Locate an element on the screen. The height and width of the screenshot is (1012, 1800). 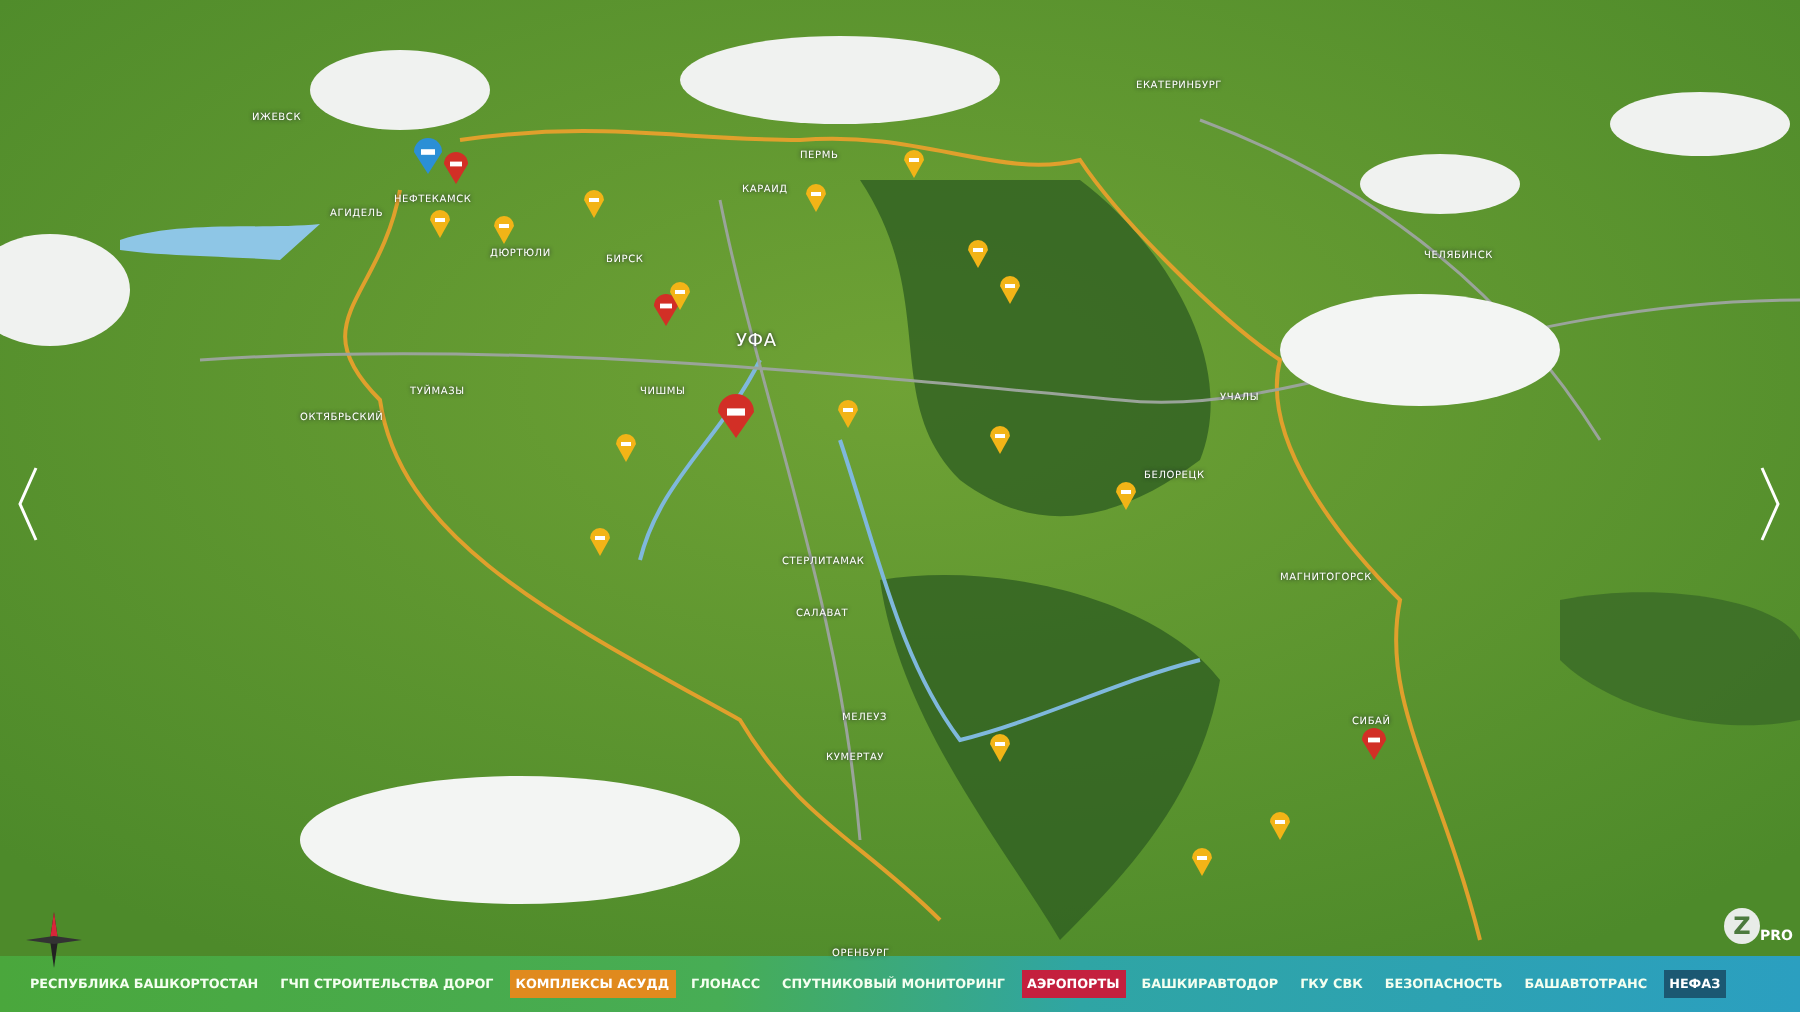
chevron-right-icon is located at coordinates (1770, 504).